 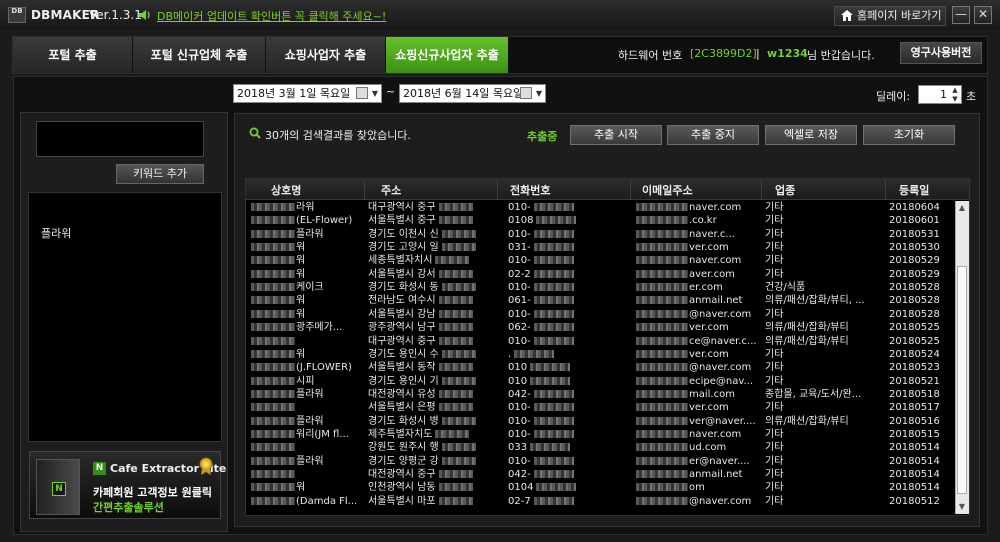 I want to click on cell-text: er.com, so click(x=706, y=288).